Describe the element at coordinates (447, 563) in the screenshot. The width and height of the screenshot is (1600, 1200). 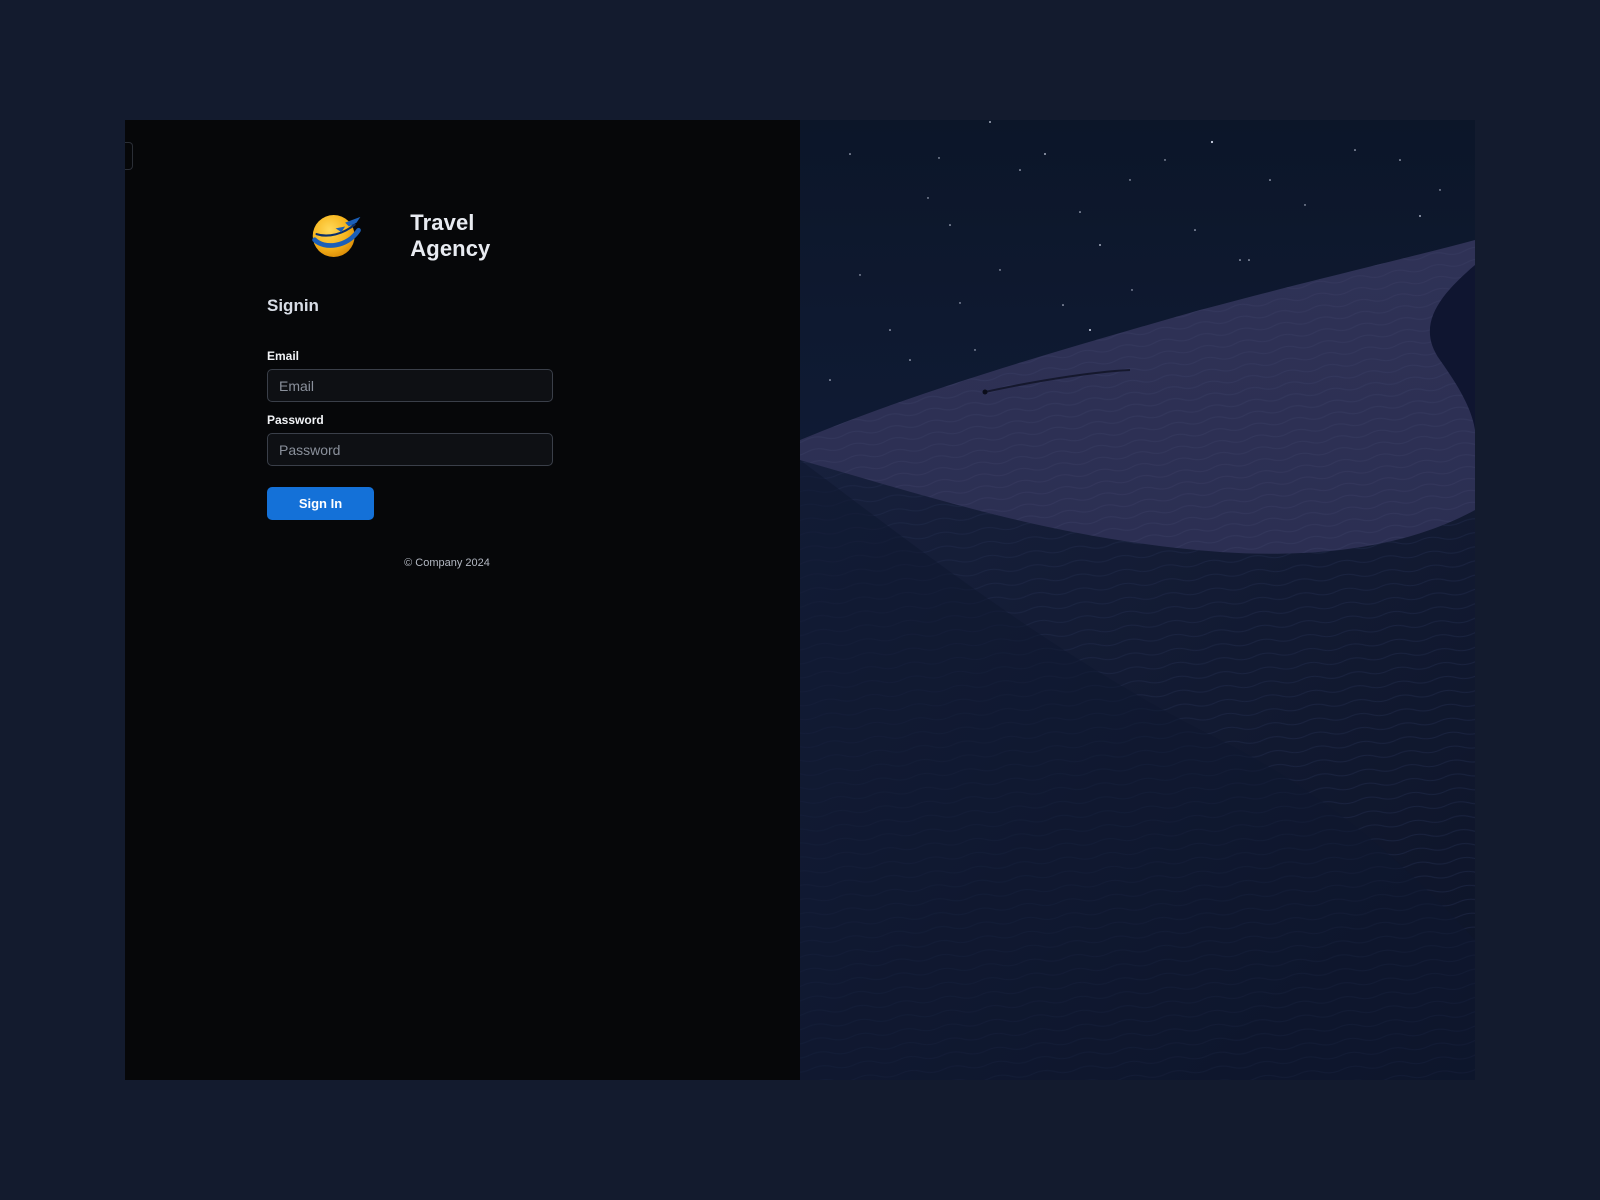
I see `copyright-footer: © Company 2024` at that location.